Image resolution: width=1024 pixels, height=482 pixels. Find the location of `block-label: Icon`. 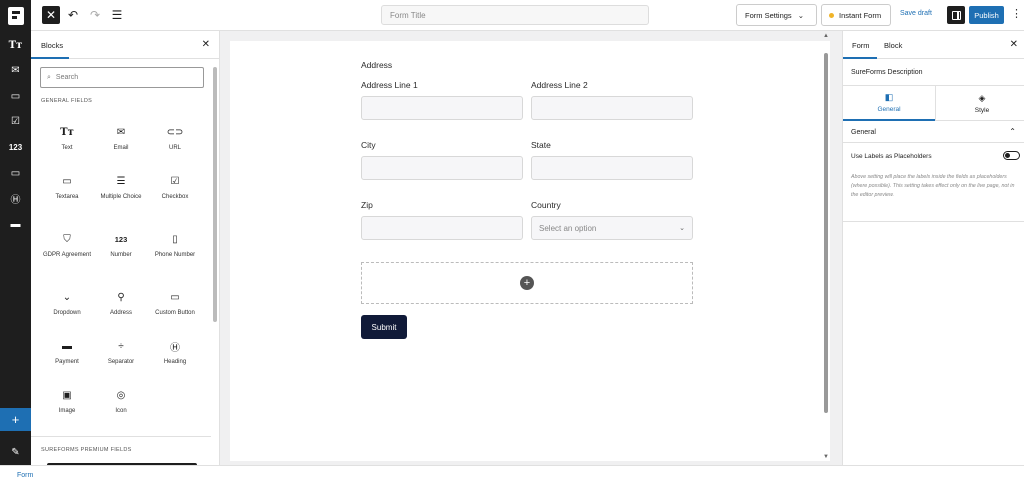

block-label: Icon is located at coordinates (121, 411).